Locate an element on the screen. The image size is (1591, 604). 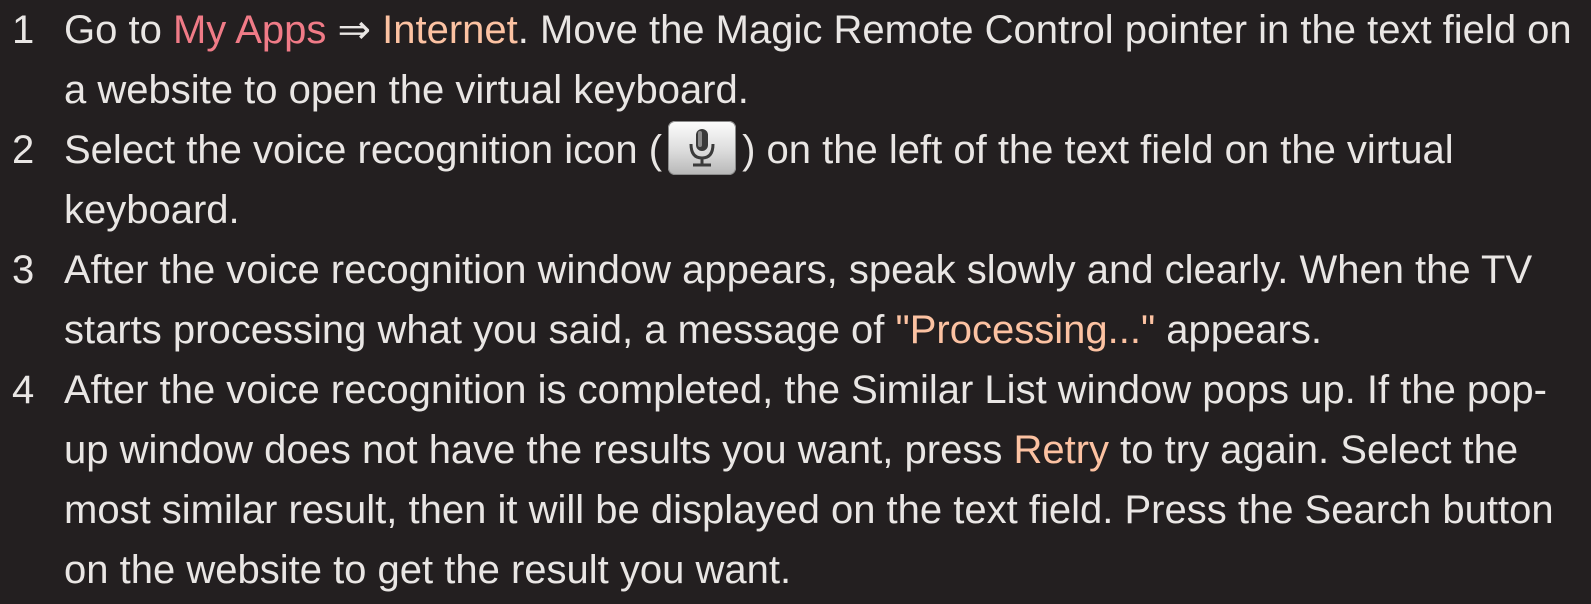
step-number: 4 is located at coordinates (23, 390).